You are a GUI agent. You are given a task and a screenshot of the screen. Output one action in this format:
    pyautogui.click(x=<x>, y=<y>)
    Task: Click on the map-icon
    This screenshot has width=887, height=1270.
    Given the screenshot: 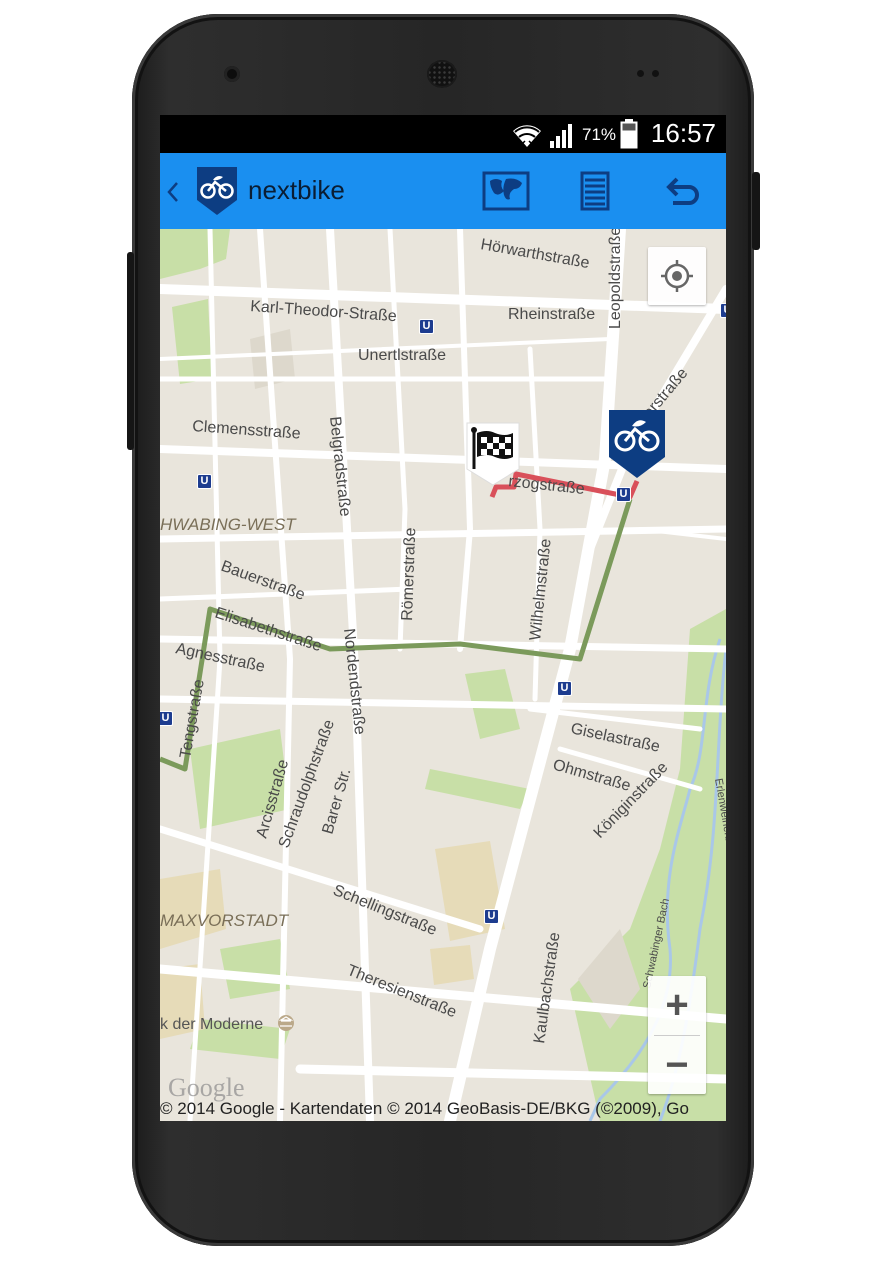 What is the action you would take?
    pyautogui.click(x=506, y=191)
    